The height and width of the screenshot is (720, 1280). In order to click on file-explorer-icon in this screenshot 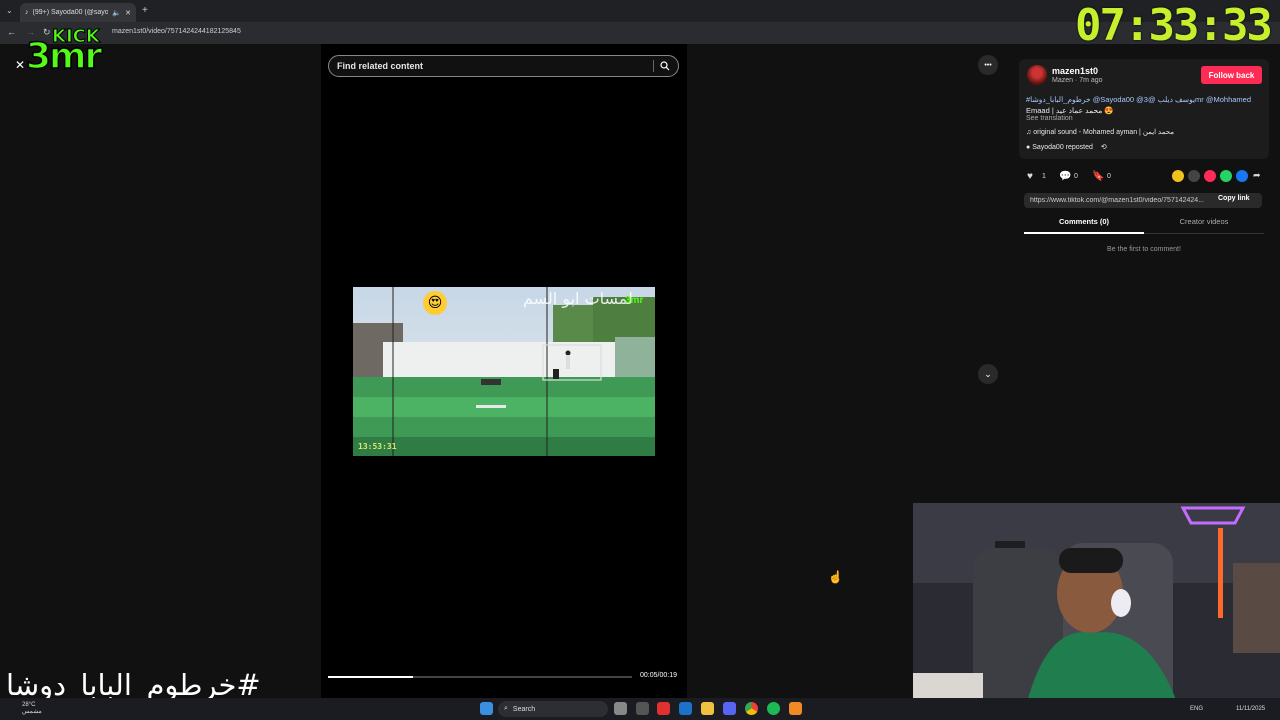, I will do `click(707, 708)`.